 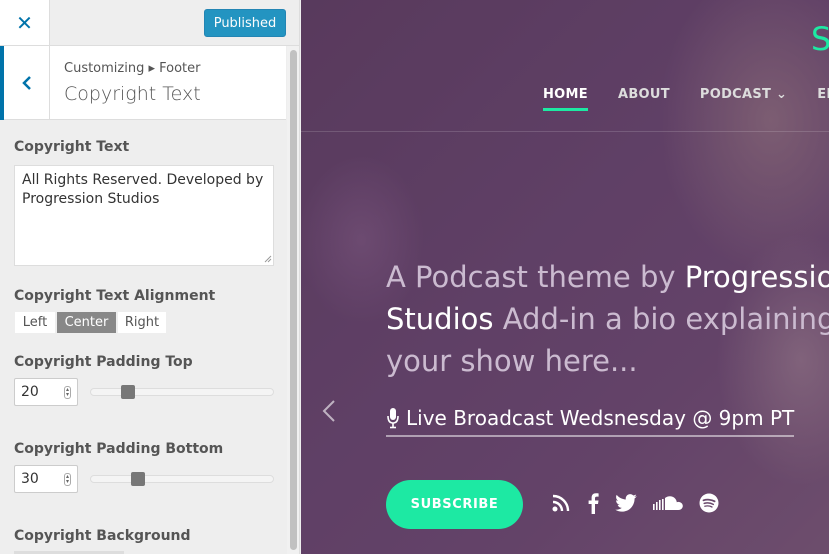 I want to click on soundcloud-icon, so click(x=668, y=503).